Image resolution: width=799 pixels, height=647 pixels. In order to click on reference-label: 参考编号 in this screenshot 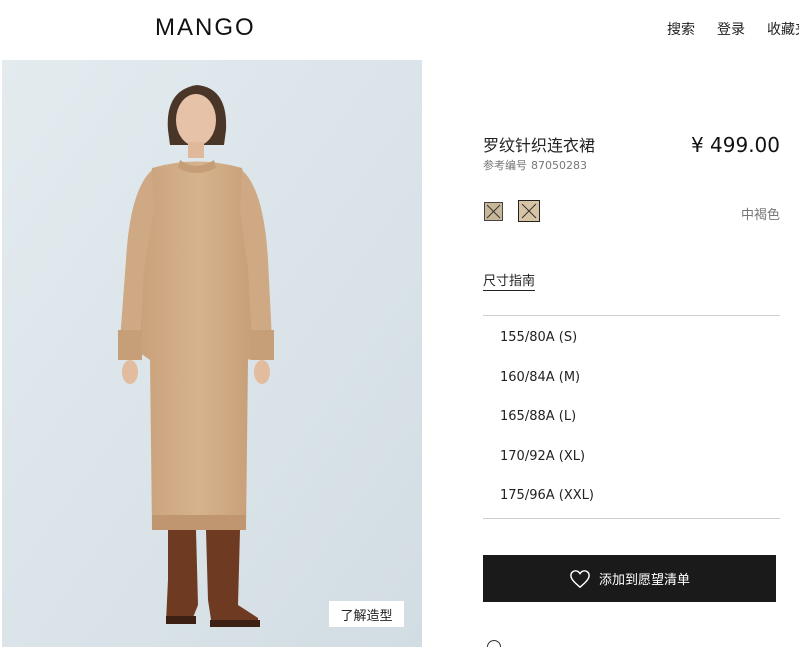, I will do `click(505, 165)`.